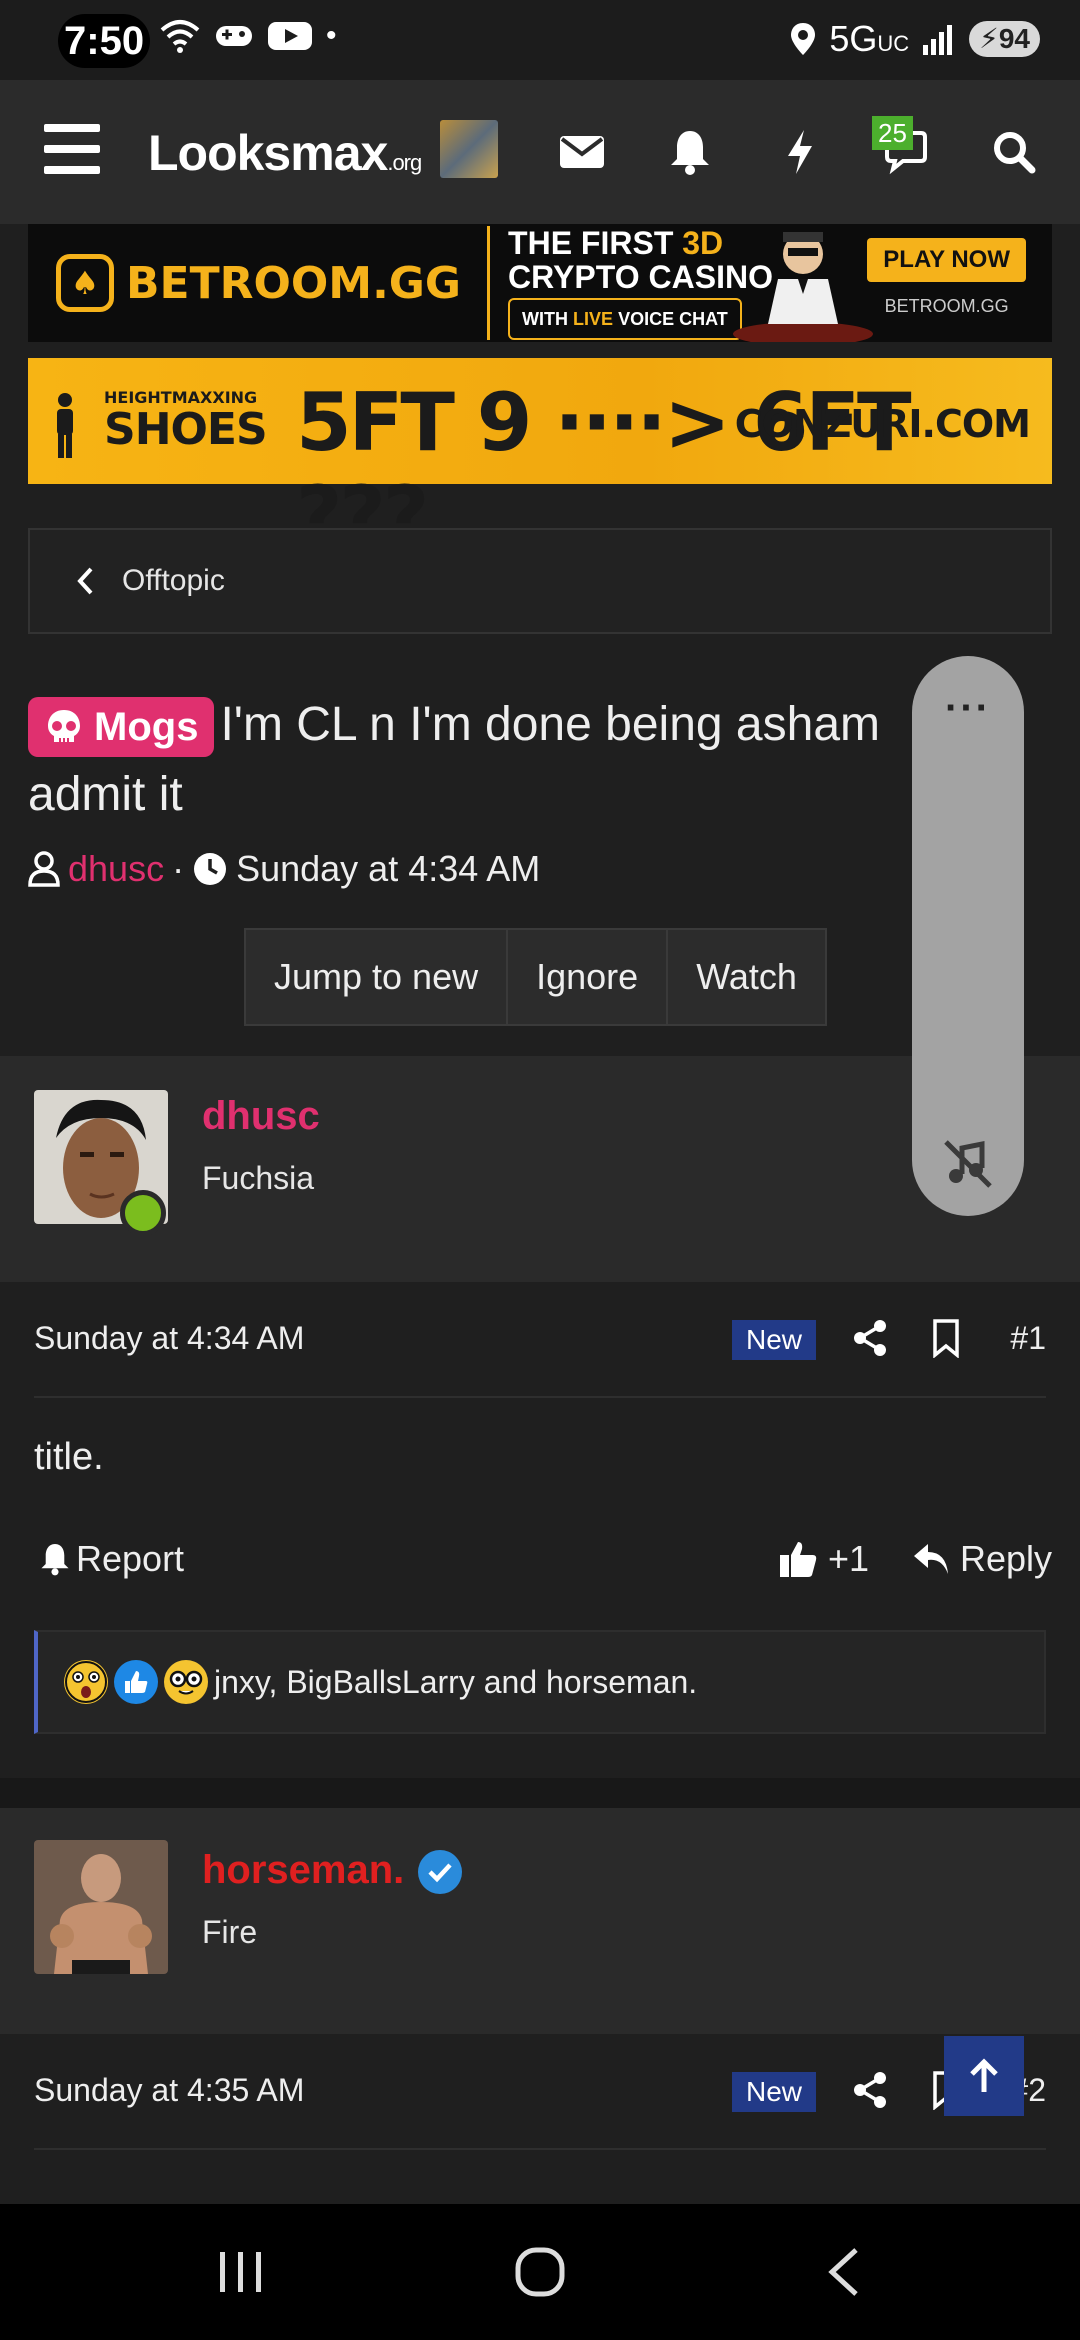 This screenshot has width=1080, height=2340. Describe the element at coordinates (210, 869) in the screenshot. I see `clock-icon` at that location.